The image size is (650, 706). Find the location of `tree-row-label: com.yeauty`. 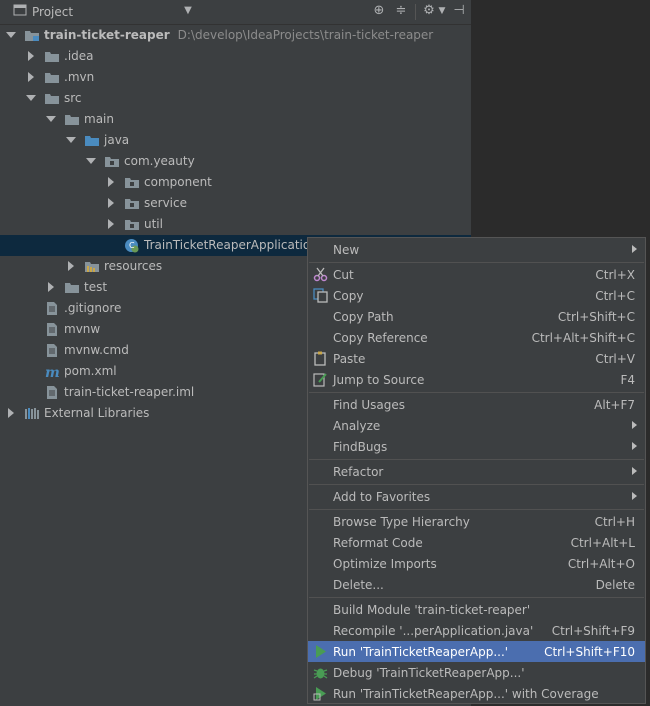

tree-row-label: com.yeauty is located at coordinates (159, 161).